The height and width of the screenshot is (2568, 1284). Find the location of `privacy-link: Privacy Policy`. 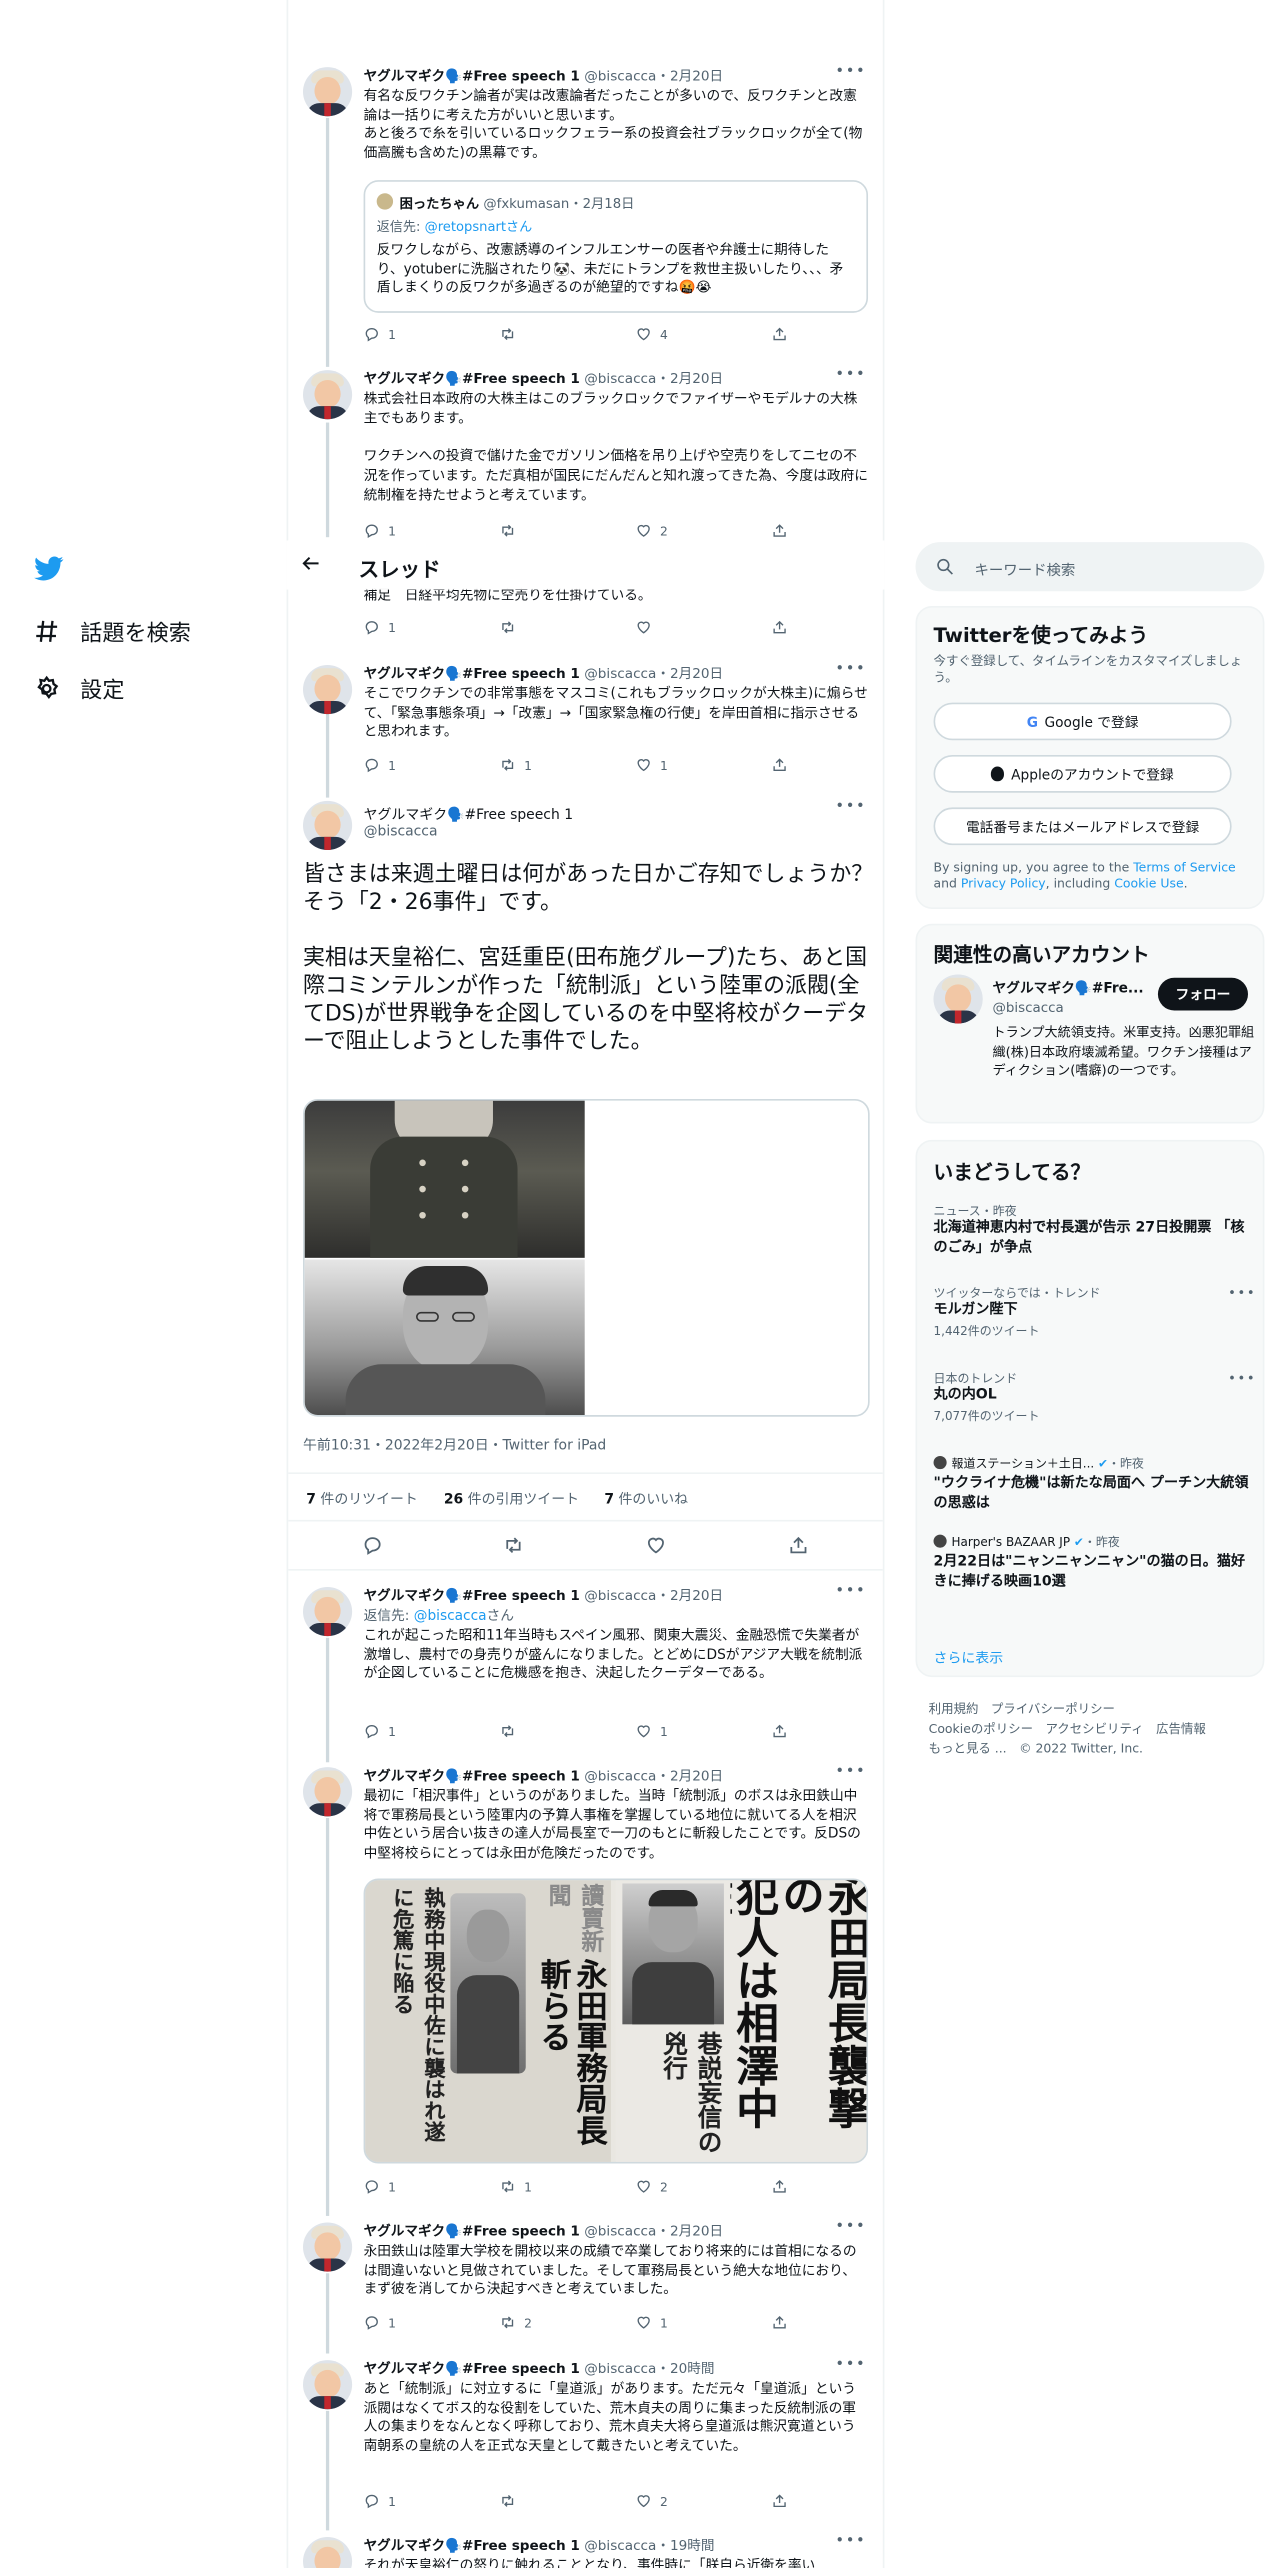

privacy-link: Privacy Policy is located at coordinates (1003, 883).